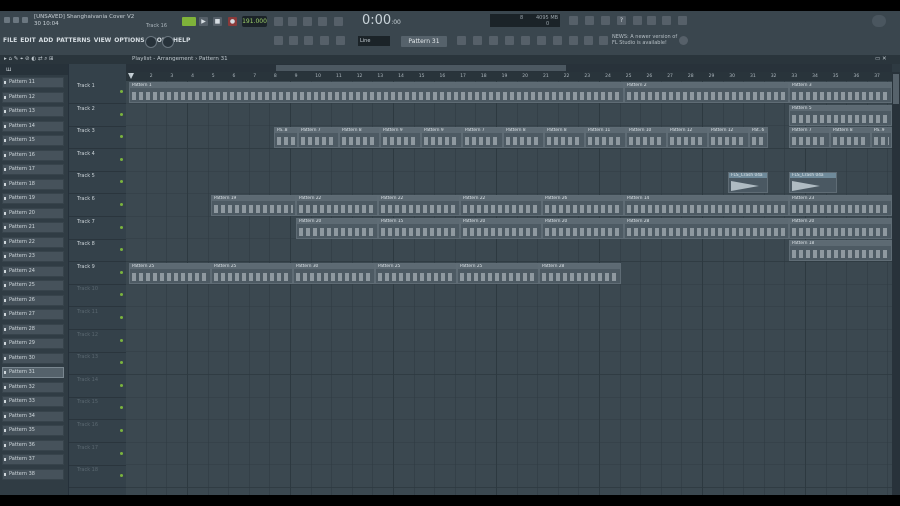 The width and height of the screenshot is (900, 506). What do you see at coordinates (97, 138) in the screenshot?
I see `track-header: Track 3` at bounding box center [97, 138].